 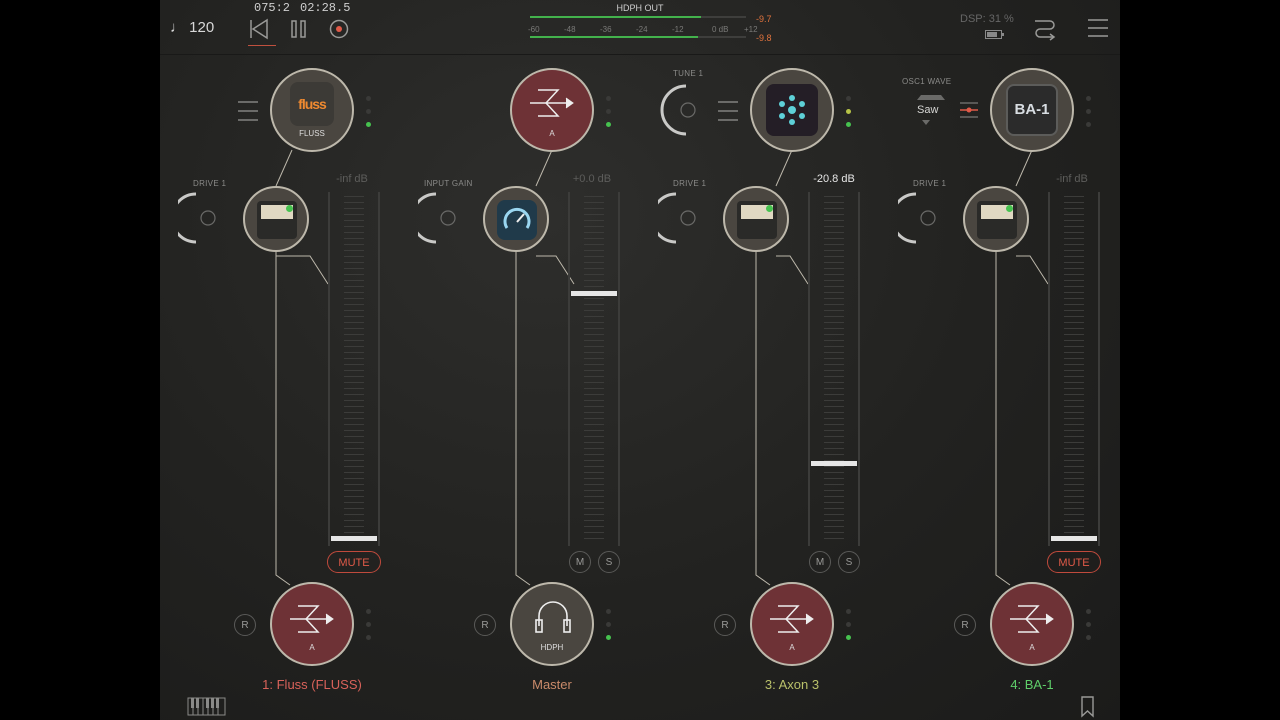 I want to click on peak-left: -9.7, so click(x=764, y=19).